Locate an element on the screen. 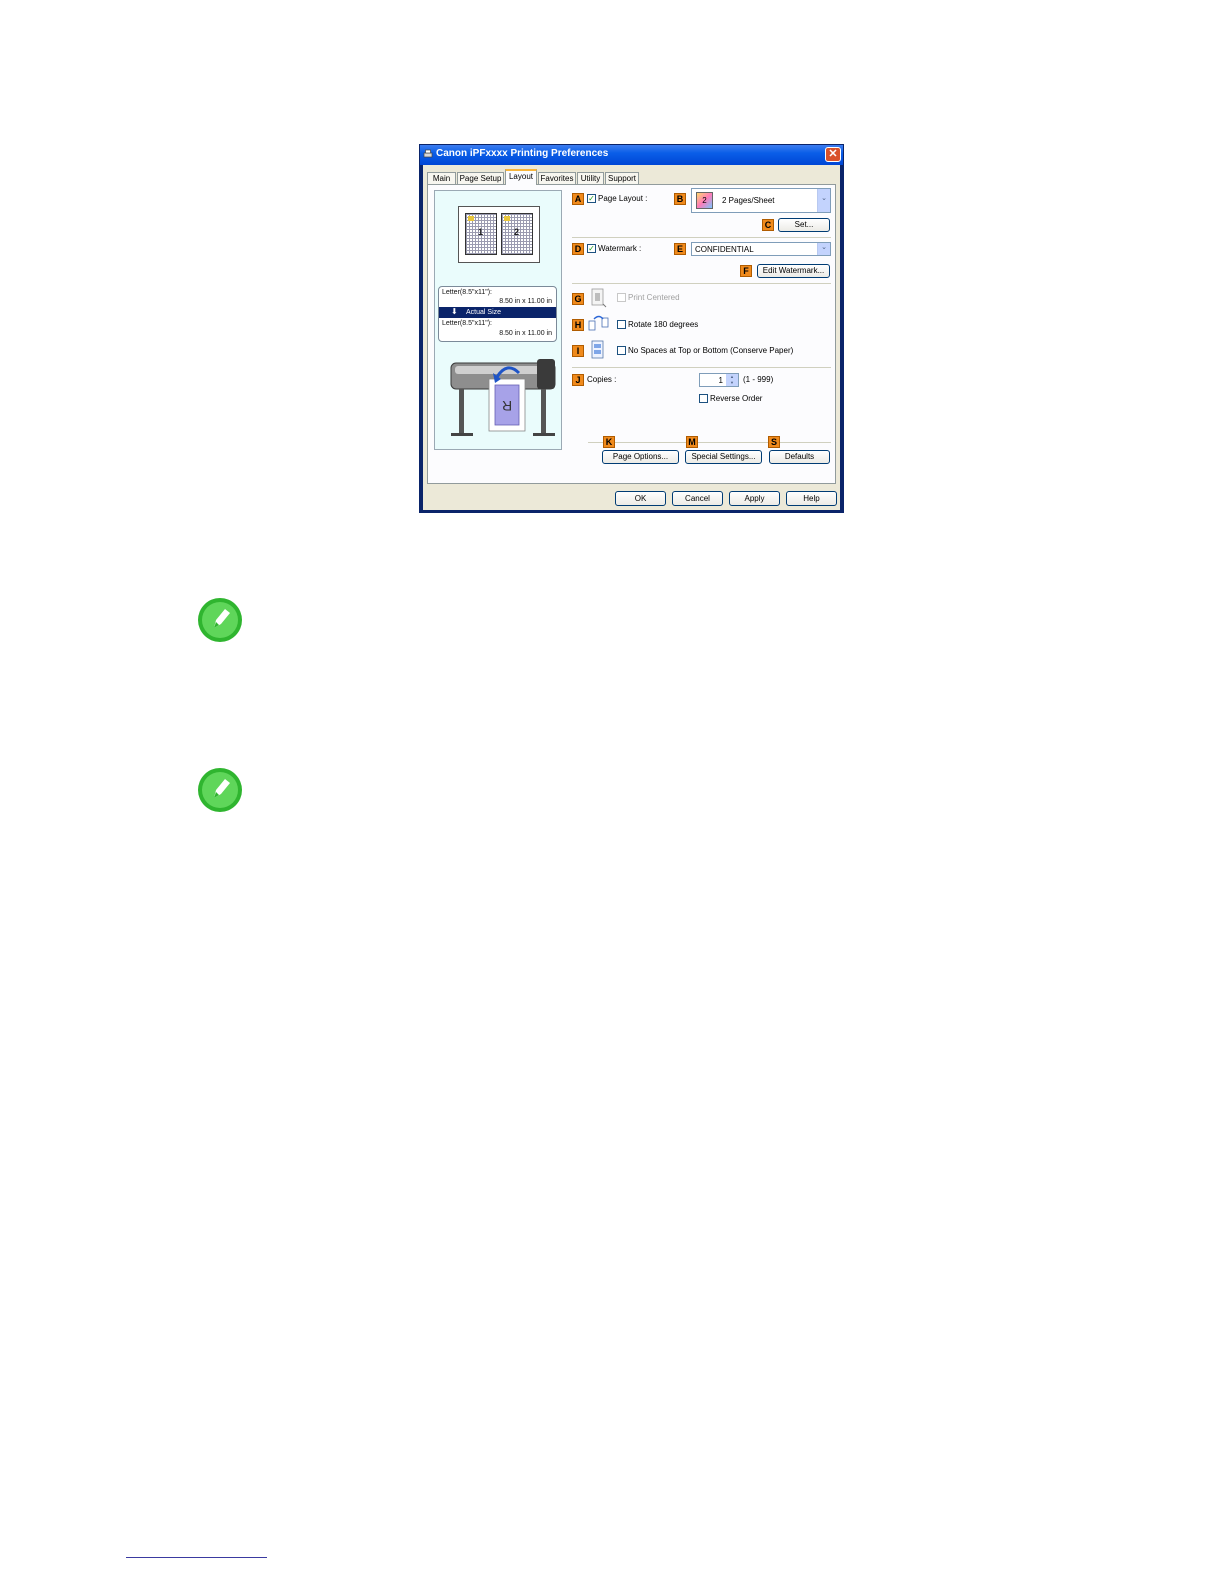  tab-label: Page Setup is located at coordinates (480, 178).